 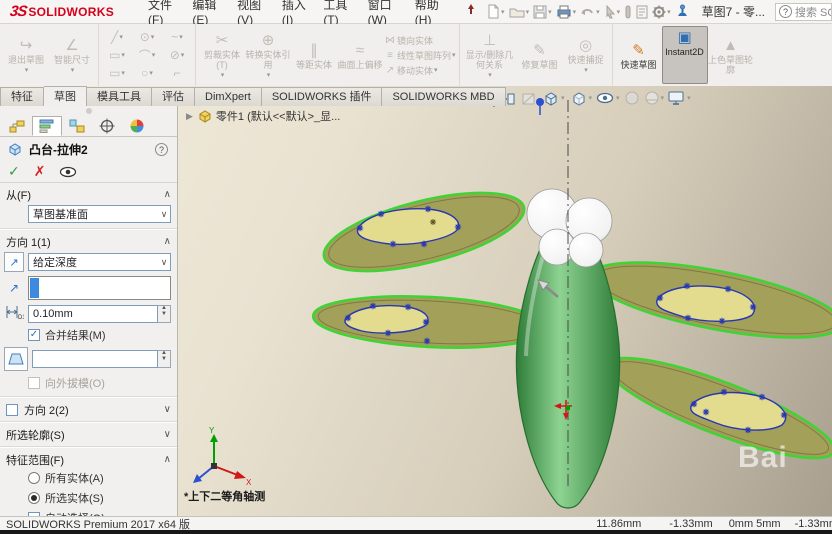 What do you see at coordinates (34, 335) in the screenshot?
I see `merge-result-checkbox: ✓` at bounding box center [34, 335].